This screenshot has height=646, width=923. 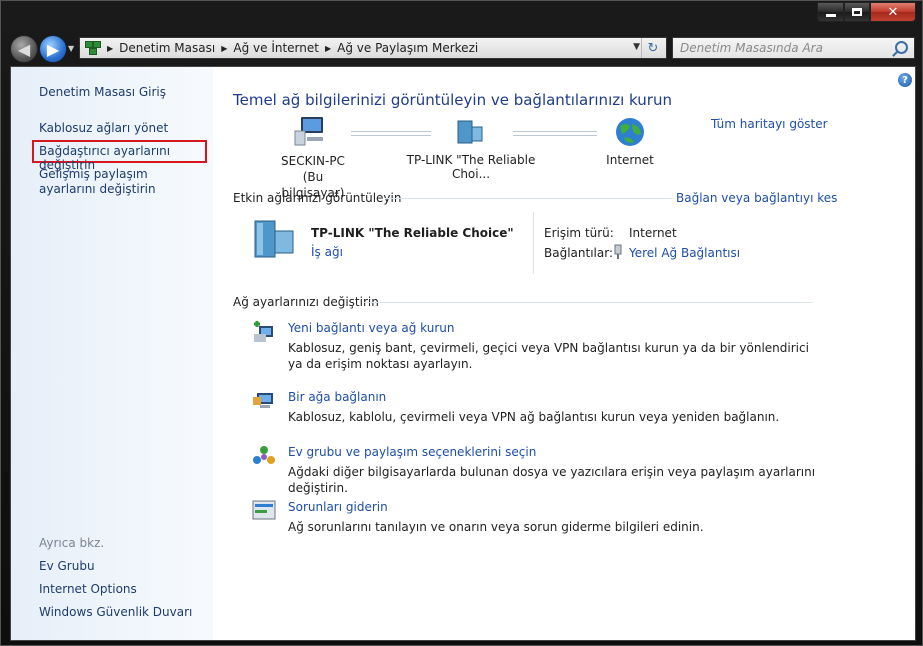 I want to click on maximize-button, so click(x=857, y=12).